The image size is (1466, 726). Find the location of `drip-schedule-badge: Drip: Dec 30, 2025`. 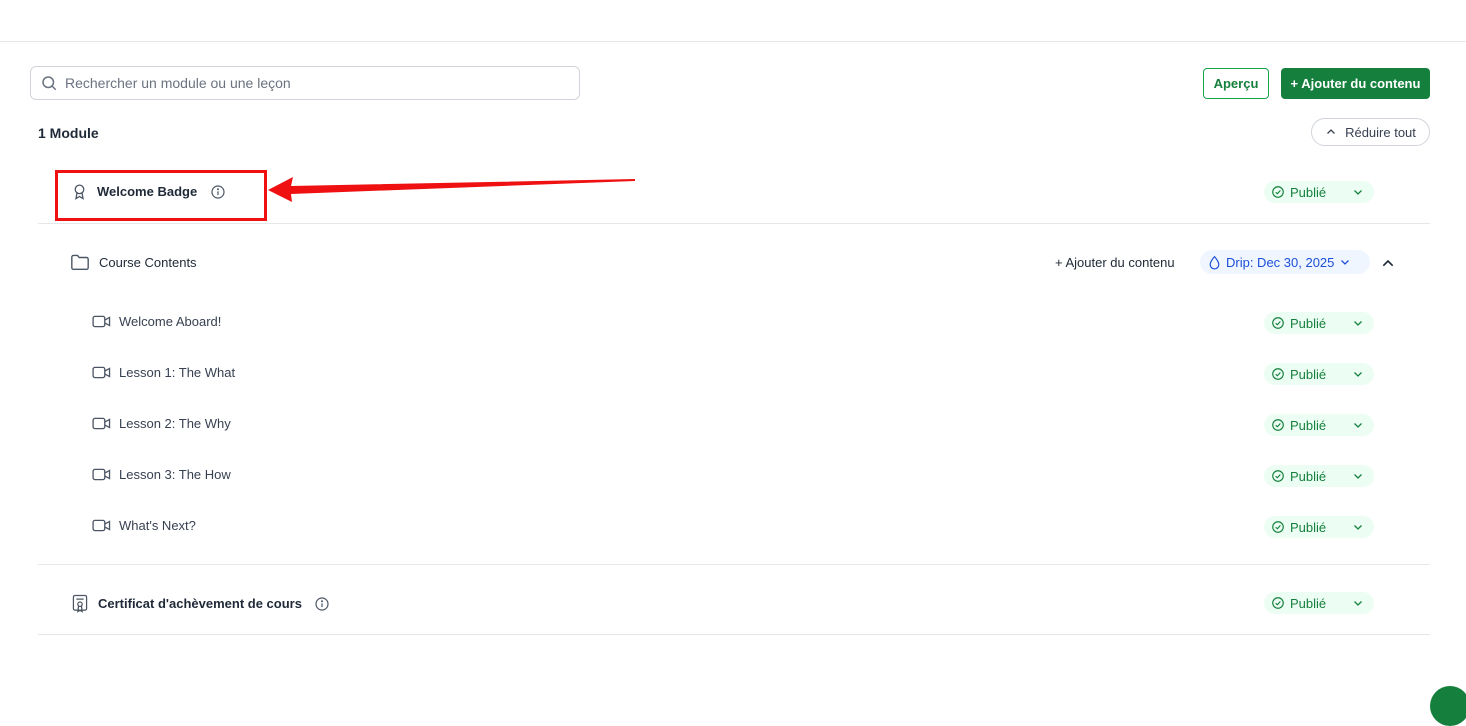

drip-schedule-badge: Drip: Dec 30, 2025 is located at coordinates (1285, 262).